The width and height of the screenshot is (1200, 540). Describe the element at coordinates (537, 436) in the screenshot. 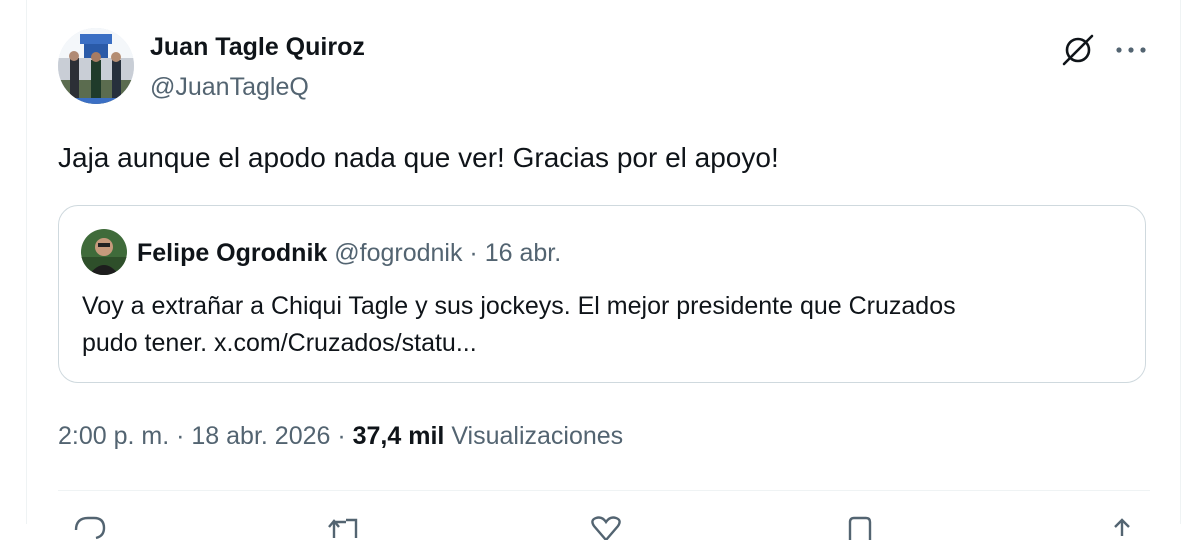

I see `views-label: Visualizaciones` at that location.